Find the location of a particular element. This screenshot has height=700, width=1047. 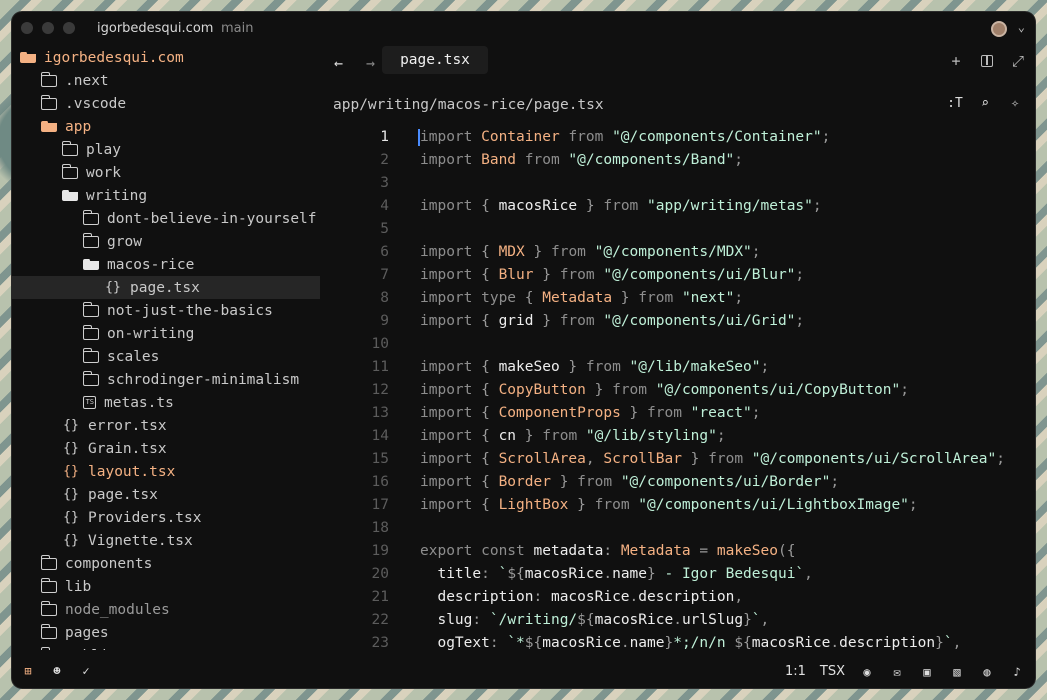

file-path: app/writing/macos-rice/page.tsx is located at coordinates (468, 105).